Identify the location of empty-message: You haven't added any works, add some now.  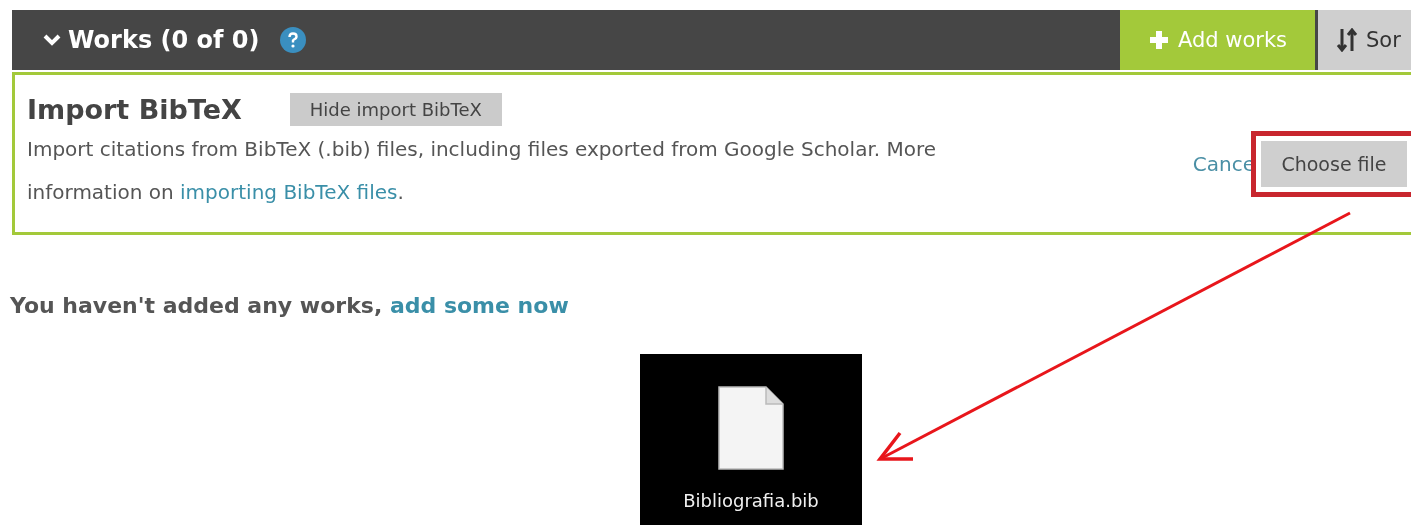
(290, 305).